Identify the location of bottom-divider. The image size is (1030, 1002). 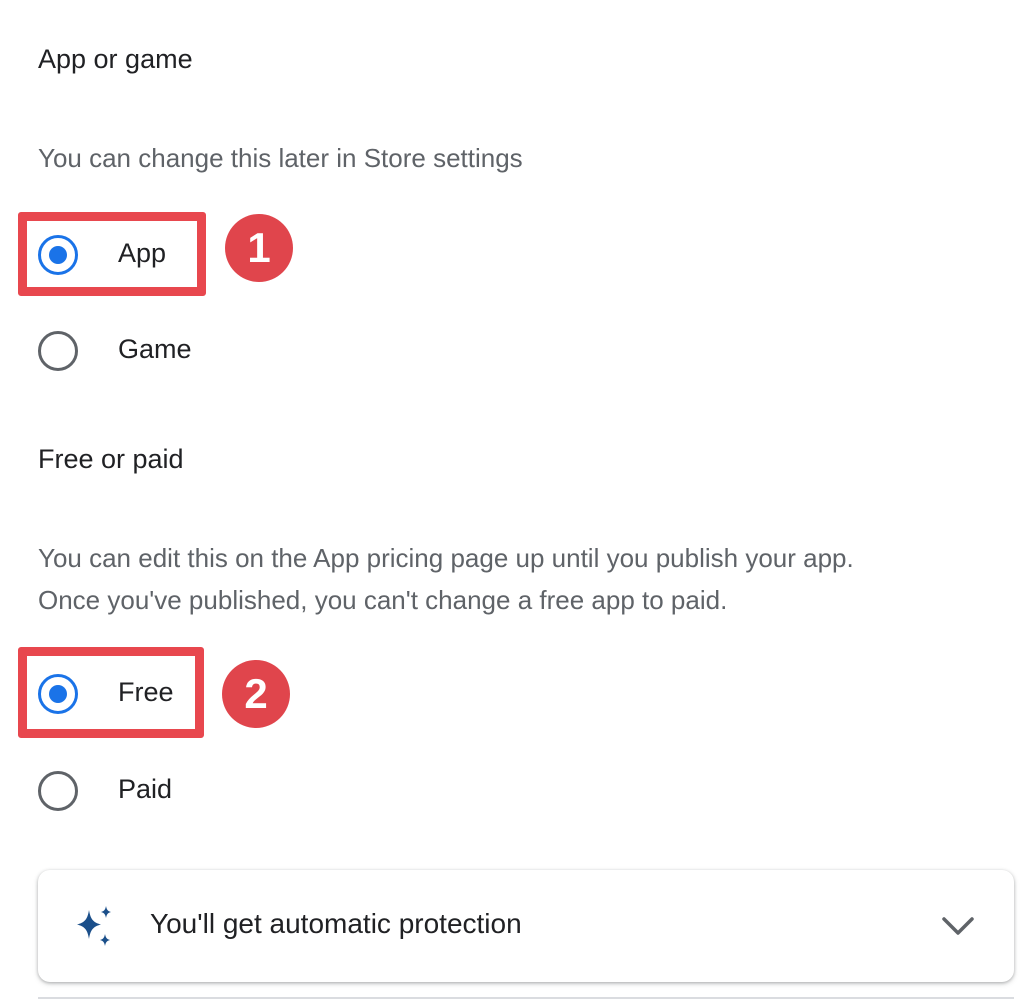
(526, 998).